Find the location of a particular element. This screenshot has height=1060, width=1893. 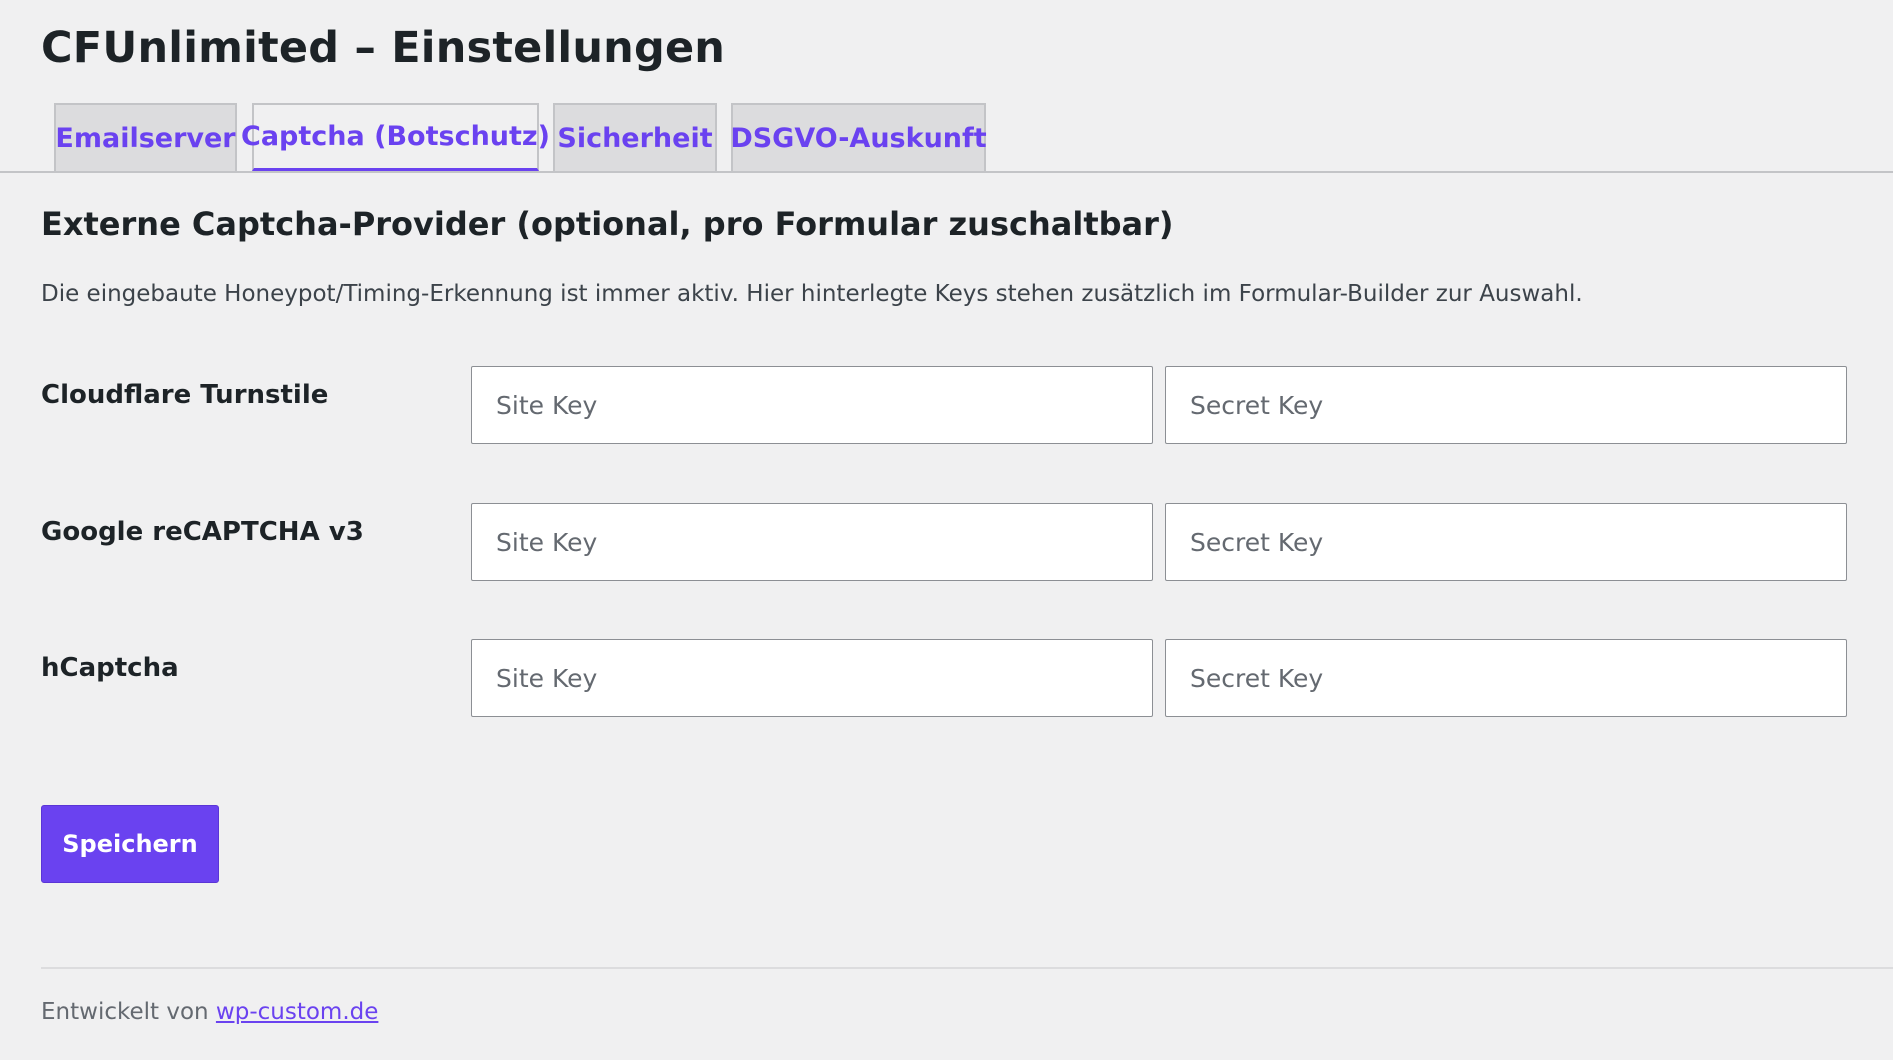

provider-label-google-recaptcha-v3: Google reCAPTCHA v3 is located at coordinates (202, 532).